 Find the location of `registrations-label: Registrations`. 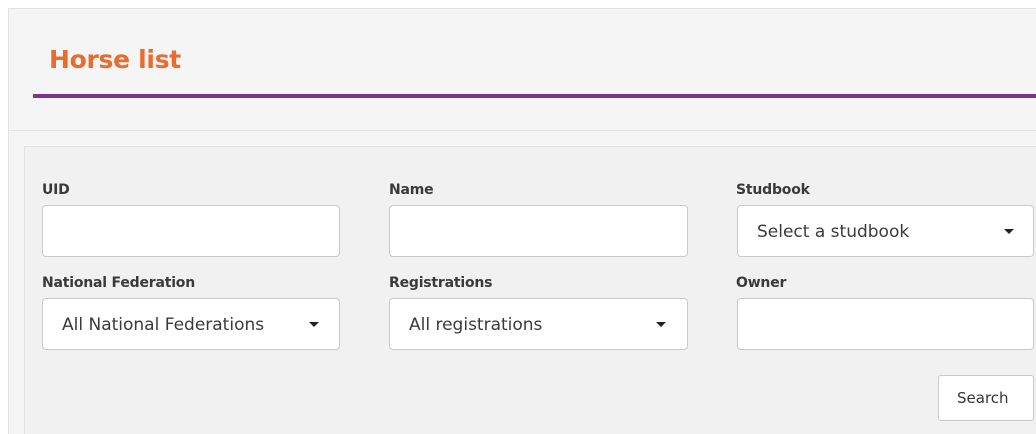

registrations-label: Registrations is located at coordinates (441, 283).